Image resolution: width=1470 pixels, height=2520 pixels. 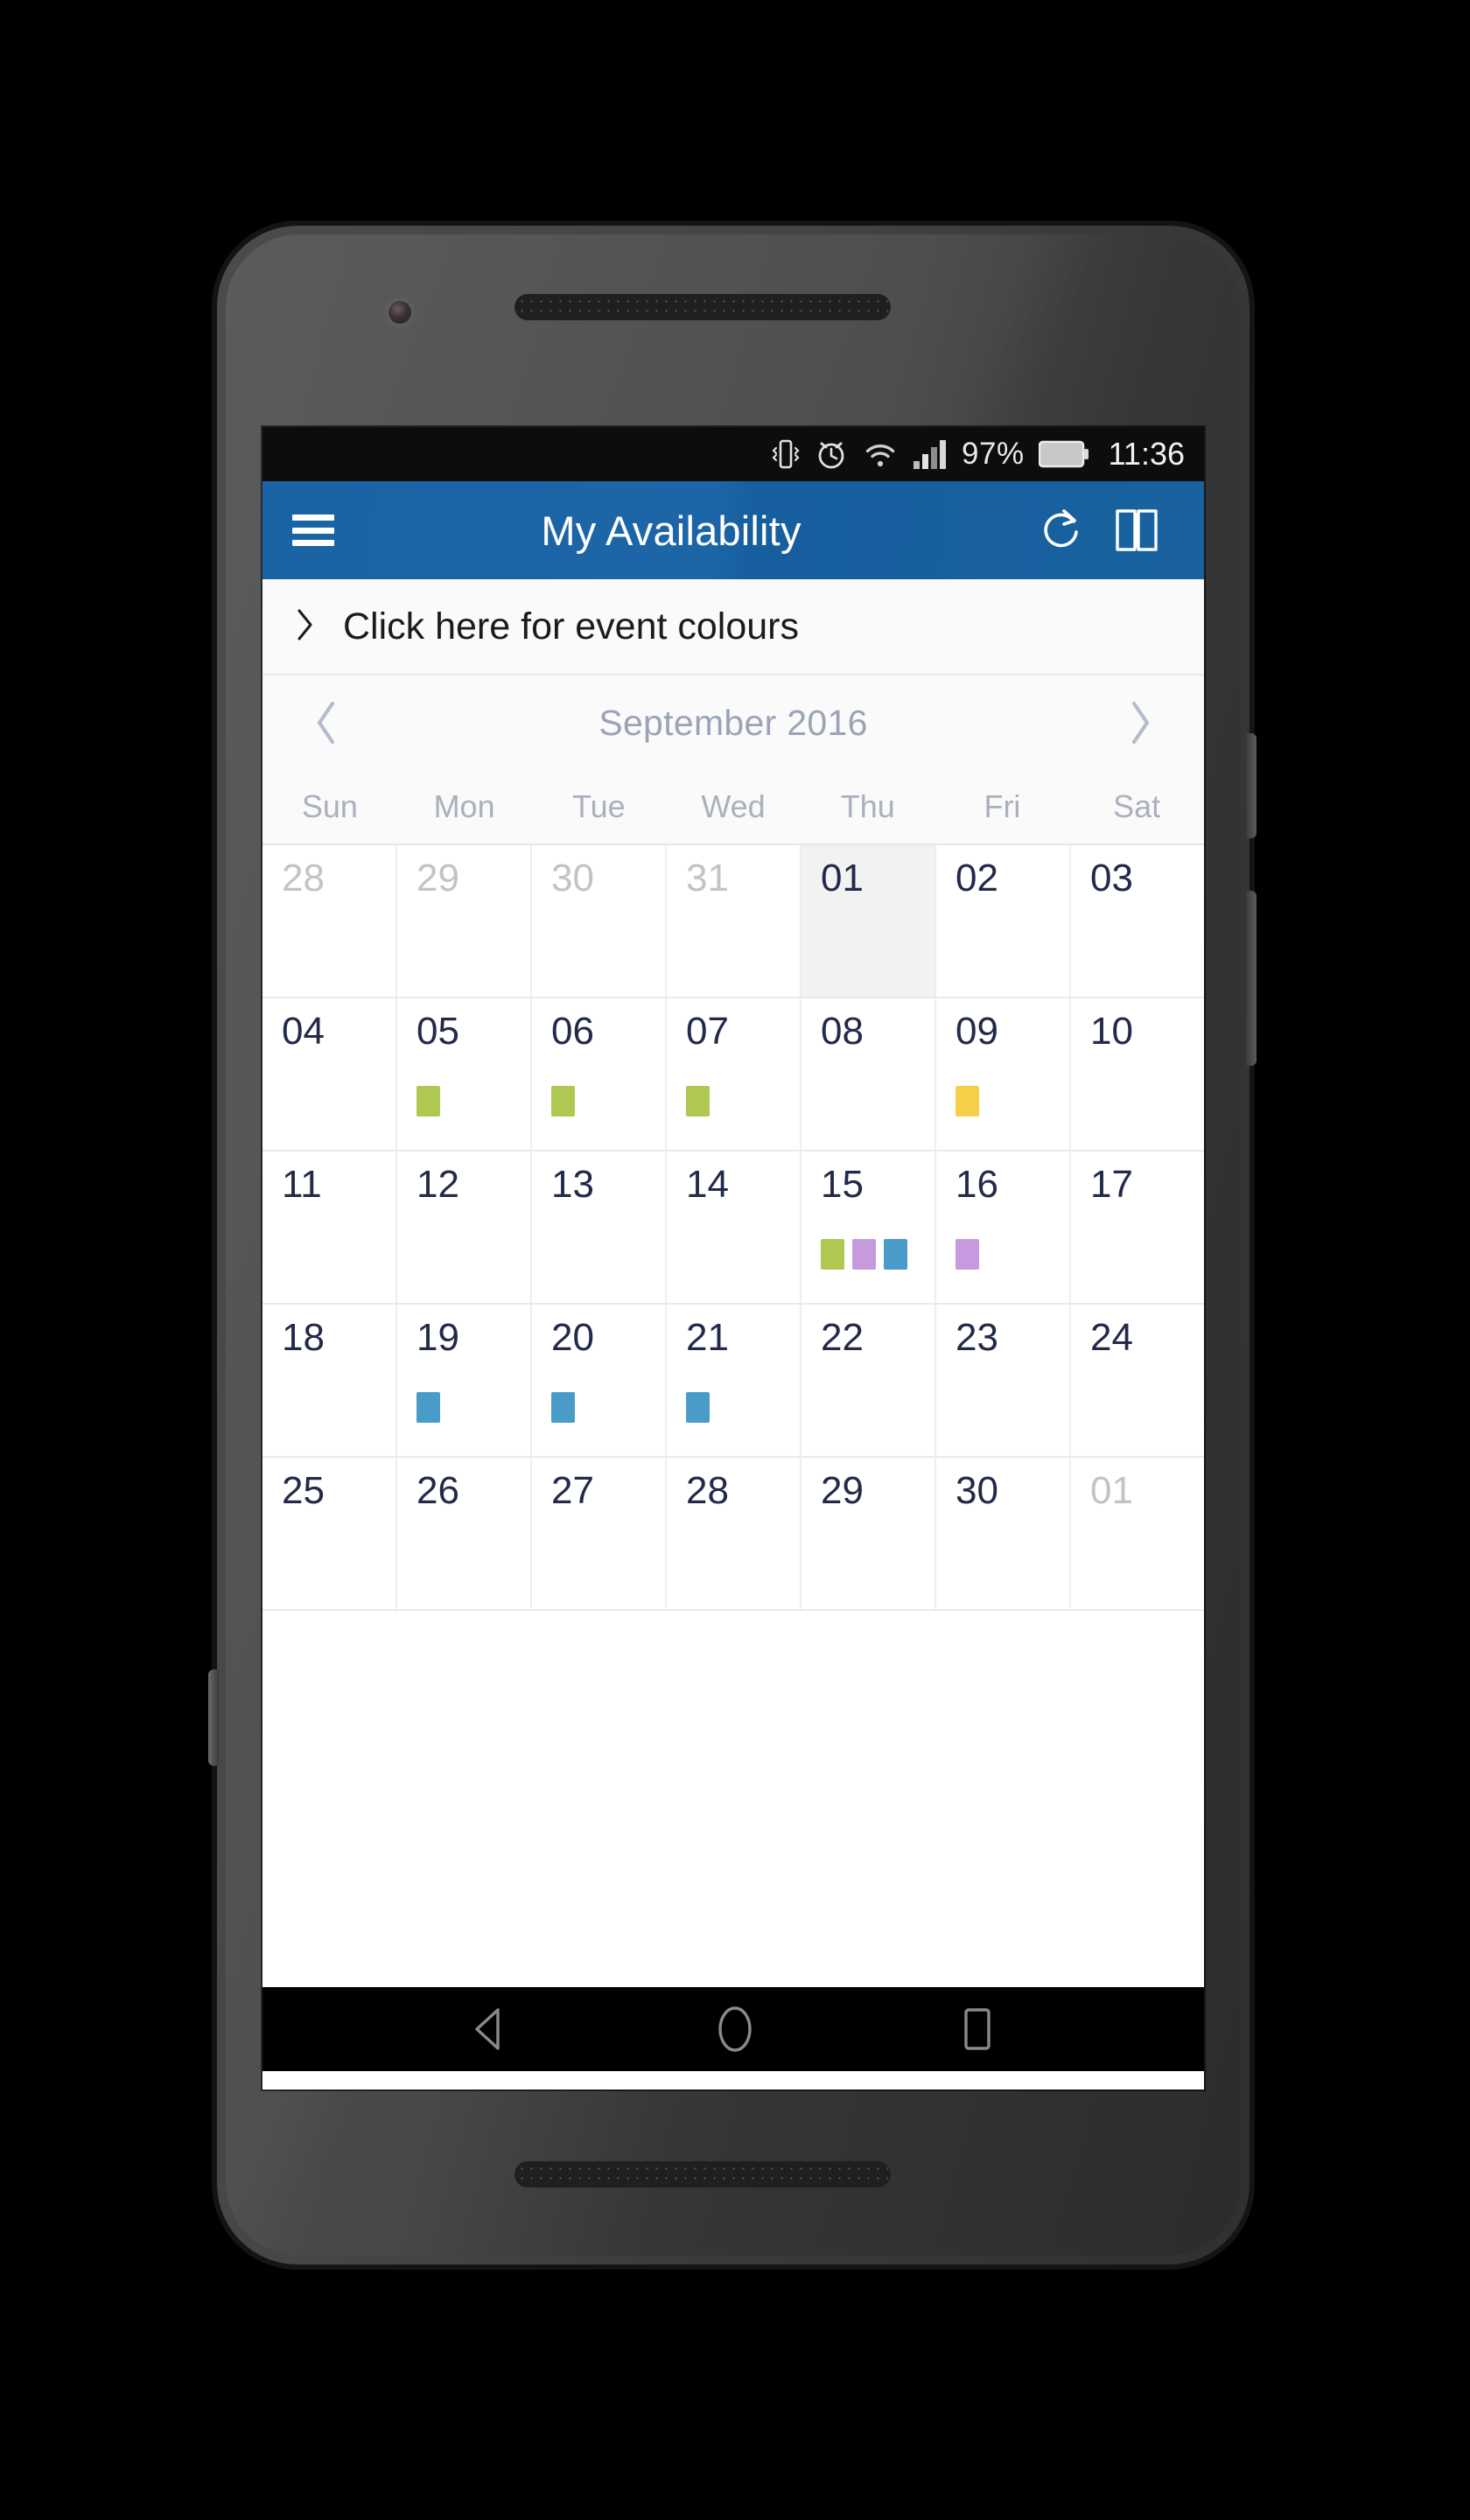 I want to click on calendar-week-row: 04 05 06 07 08 09 10, so click(x=733, y=1075).